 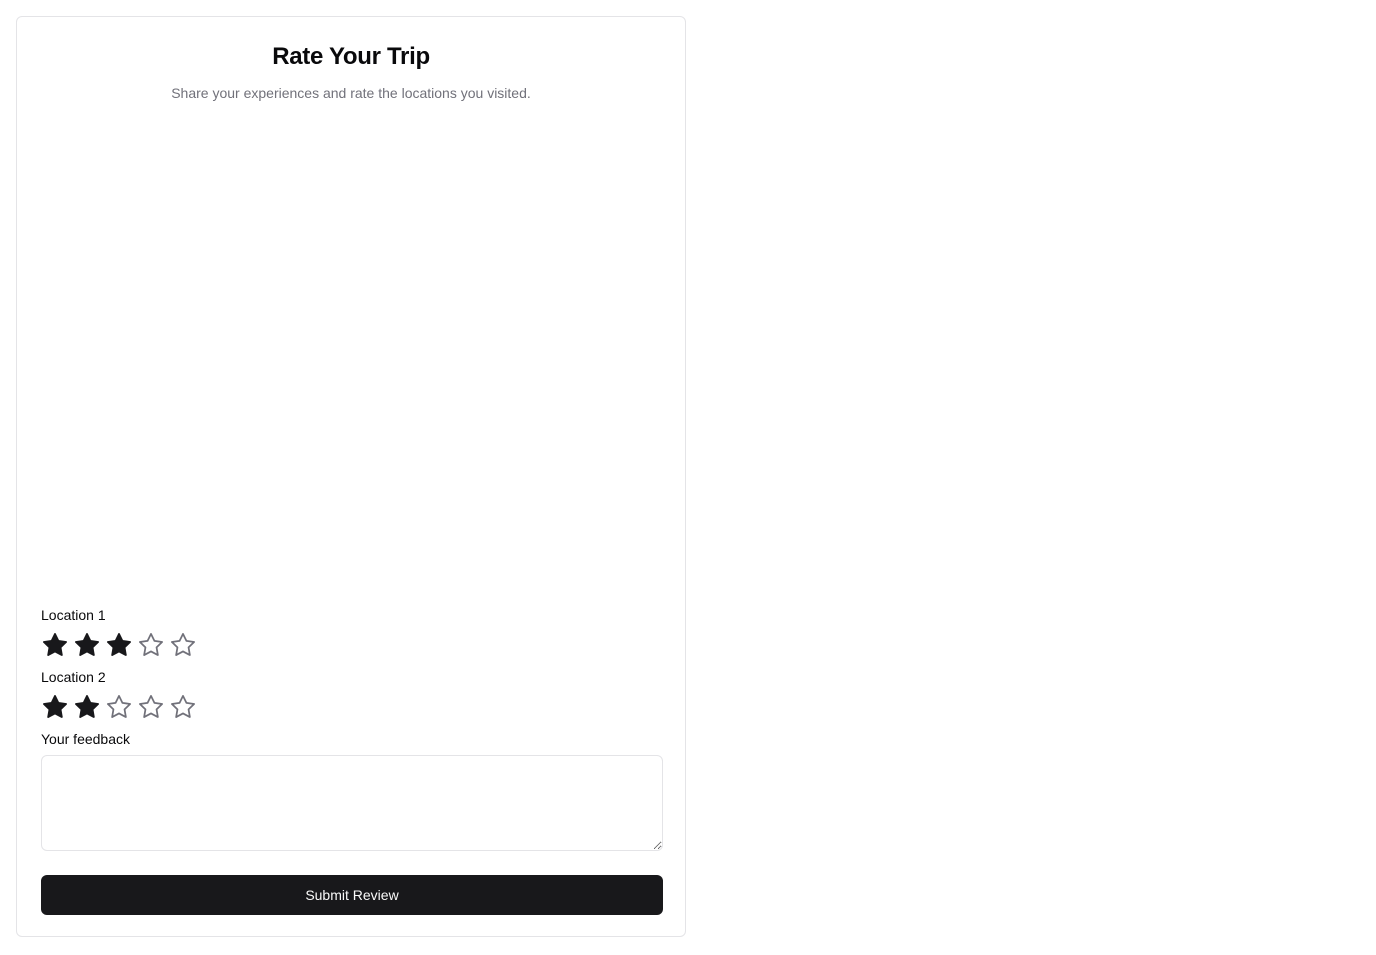 What do you see at coordinates (73, 677) in the screenshot?
I see `location-label: Location 2` at bounding box center [73, 677].